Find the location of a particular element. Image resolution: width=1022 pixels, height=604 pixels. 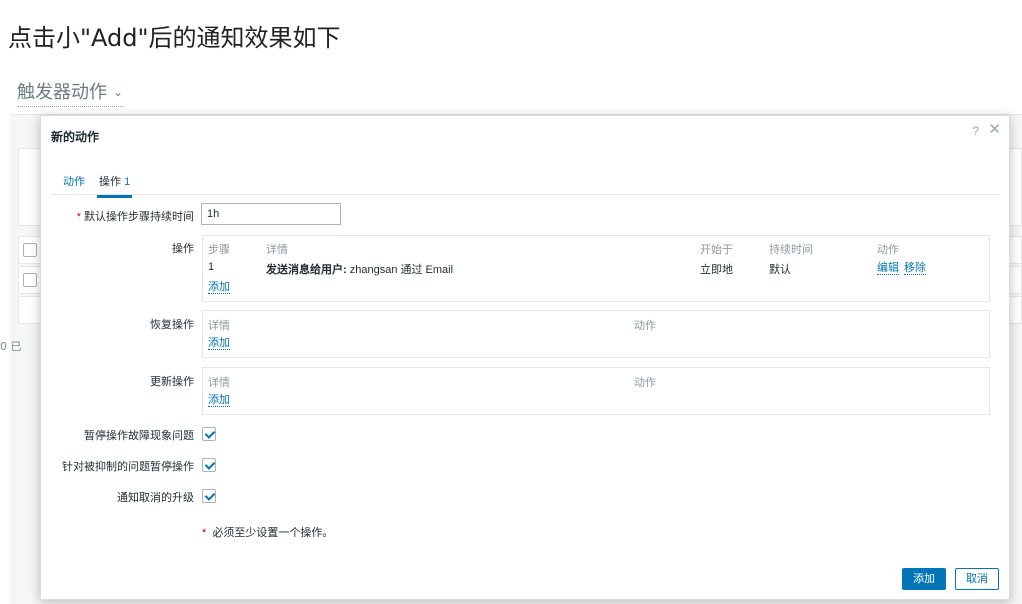

required-note: * 必须至少设置一个操作。 is located at coordinates (267, 532).